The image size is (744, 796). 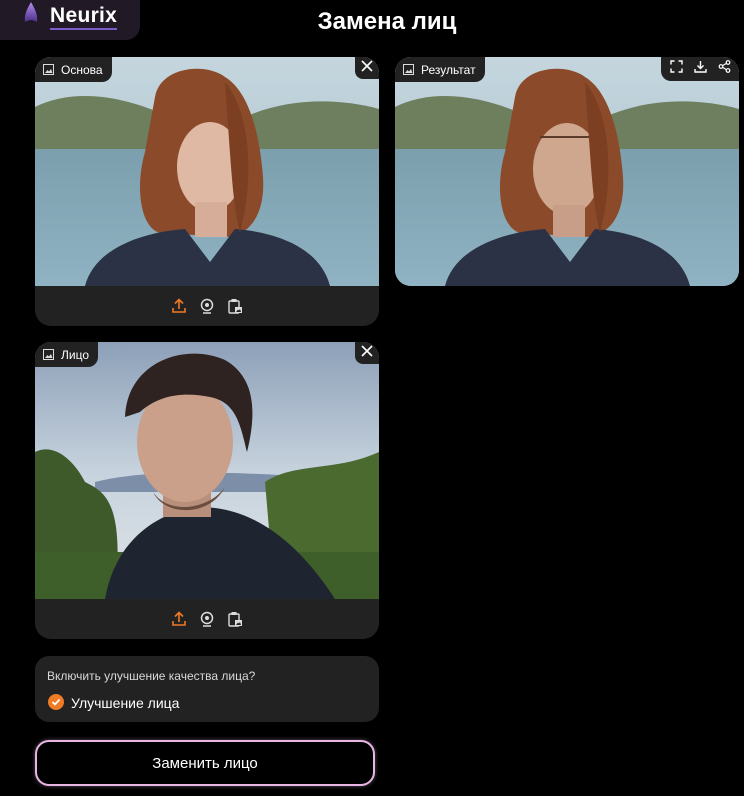 I want to click on base-label-tag: Основа, so click(x=73, y=69).